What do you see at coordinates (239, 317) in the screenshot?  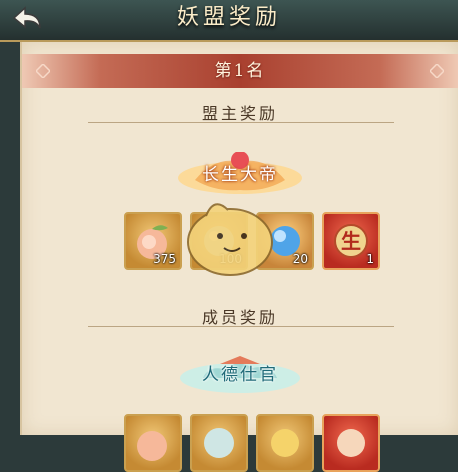 I see `member-reward-heading: 成员奖励` at bounding box center [239, 317].